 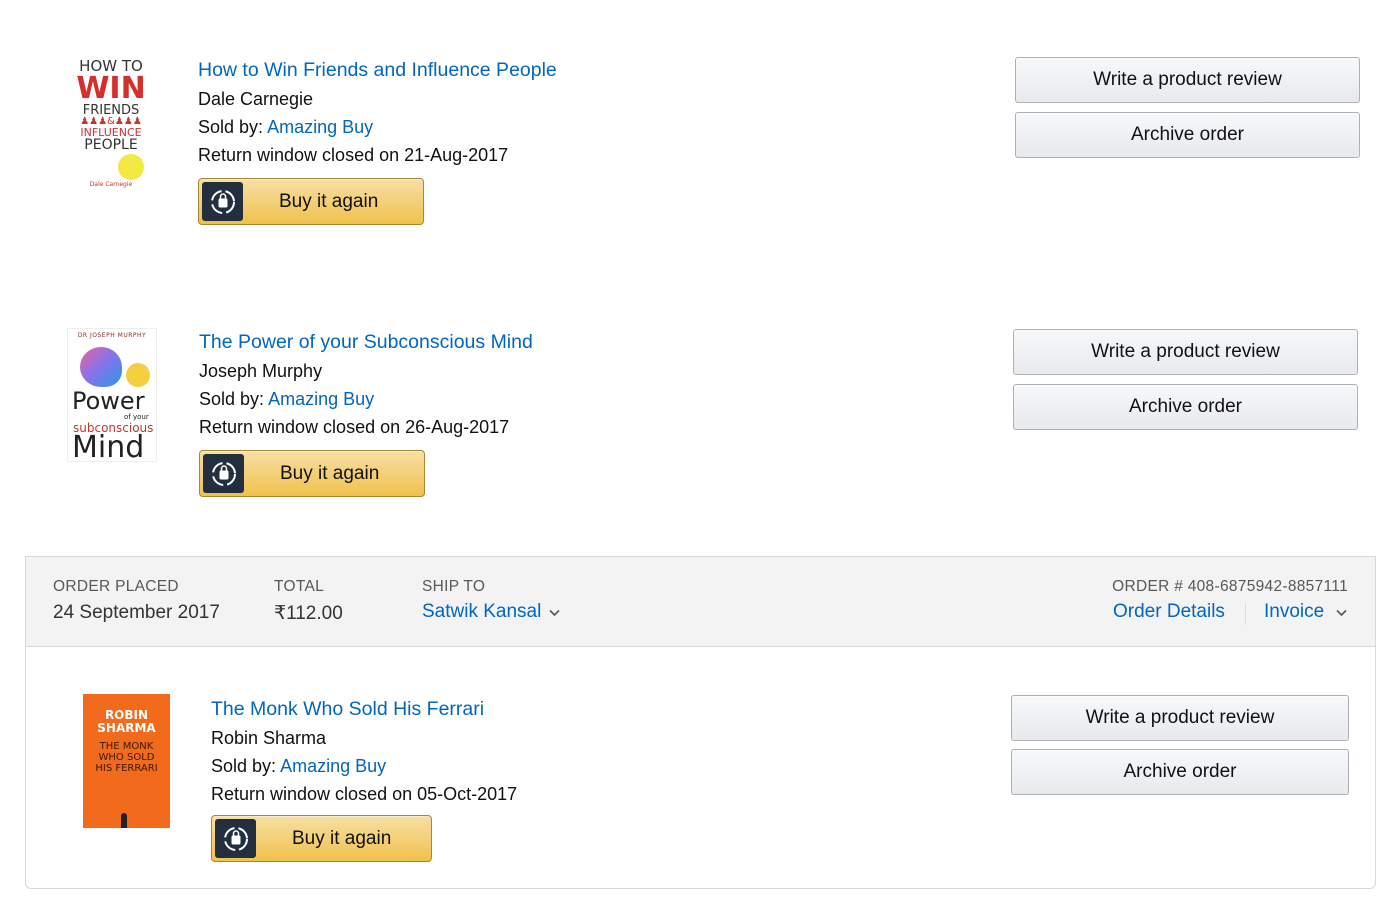 What do you see at coordinates (111, 184) in the screenshot?
I see `cover-text: Dale Carnegie` at bounding box center [111, 184].